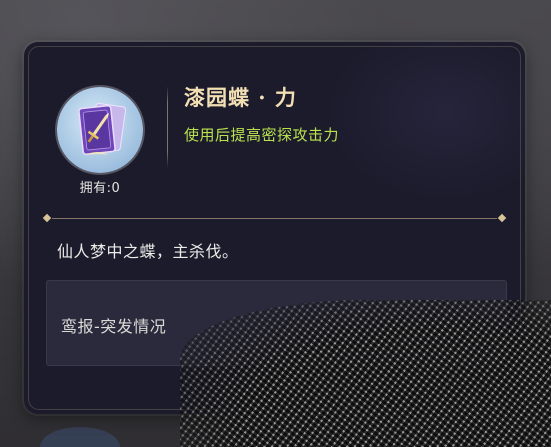 The image size is (551, 447). I want to click on item-effect: 使用后提高密探攻击力, so click(262, 135).